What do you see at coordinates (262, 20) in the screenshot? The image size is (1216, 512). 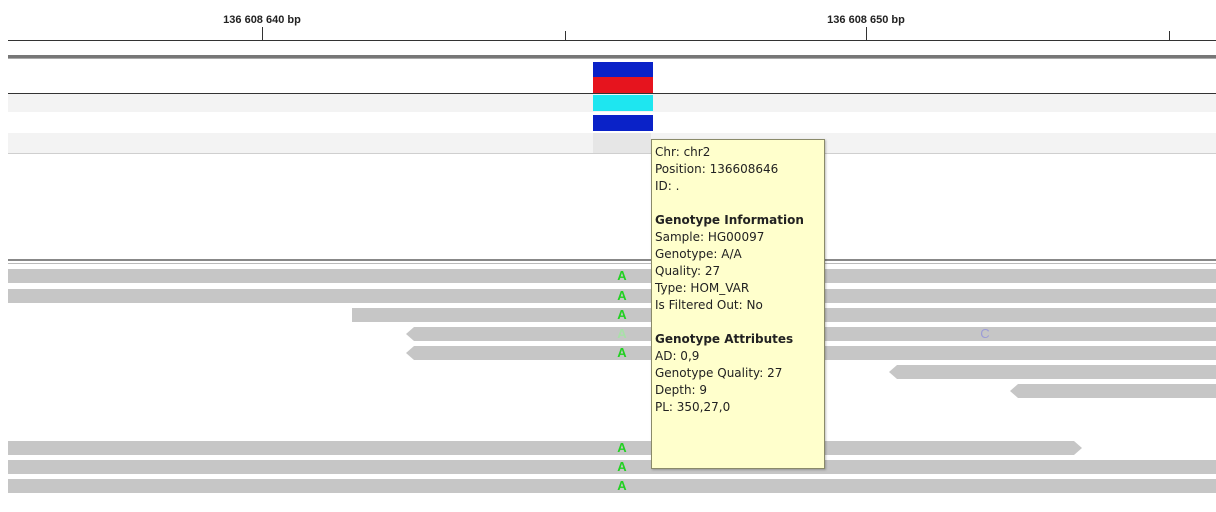 I see `ruler-label-640: 136 608 640 bp` at bounding box center [262, 20].